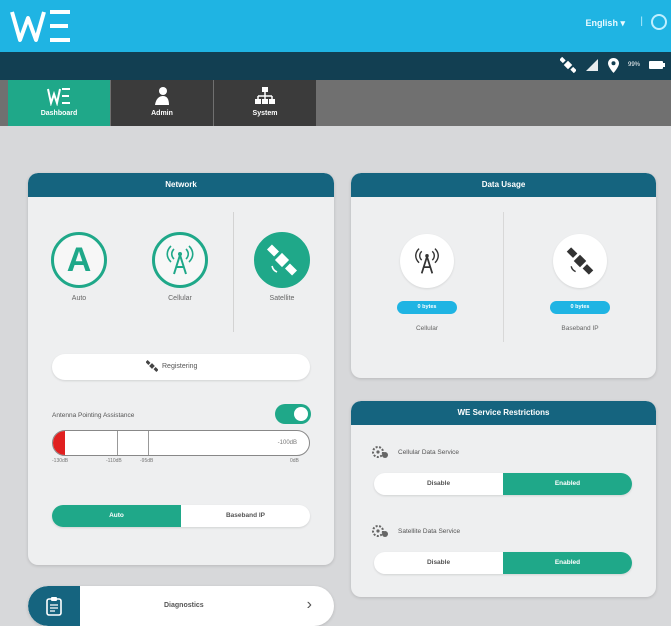  What do you see at coordinates (633, 65) in the screenshot?
I see `battery-percent: 99%` at bounding box center [633, 65].